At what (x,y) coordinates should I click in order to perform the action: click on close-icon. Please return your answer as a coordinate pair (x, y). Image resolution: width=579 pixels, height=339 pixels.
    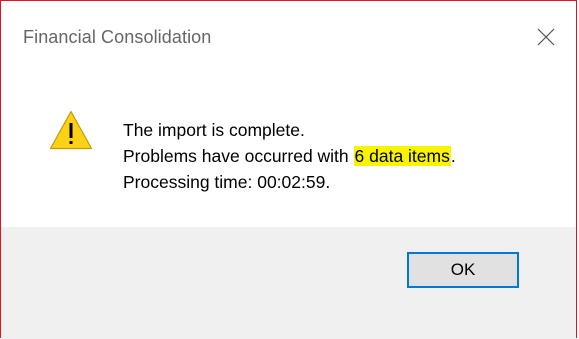
    Looking at the image, I should click on (546, 37).